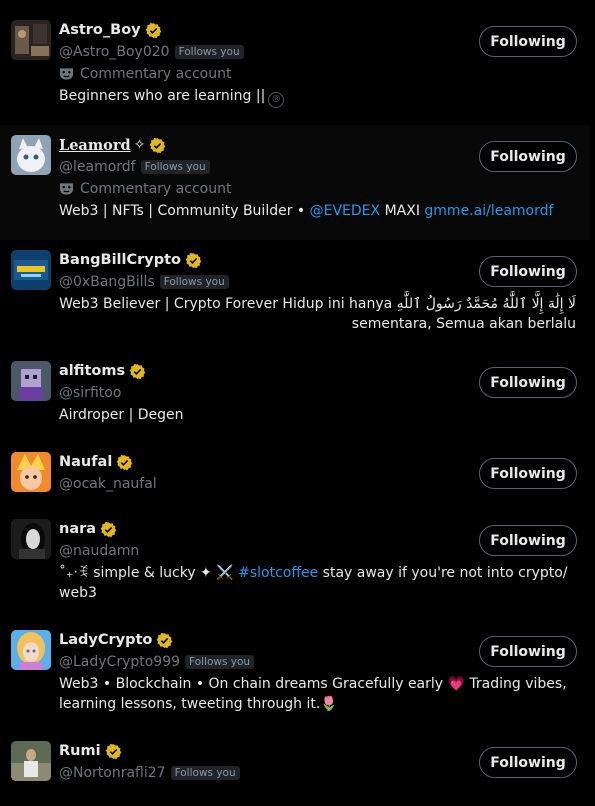  What do you see at coordinates (105, 640) in the screenshot?
I see `display-name: LadyCrypto` at bounding box center [105, 640].